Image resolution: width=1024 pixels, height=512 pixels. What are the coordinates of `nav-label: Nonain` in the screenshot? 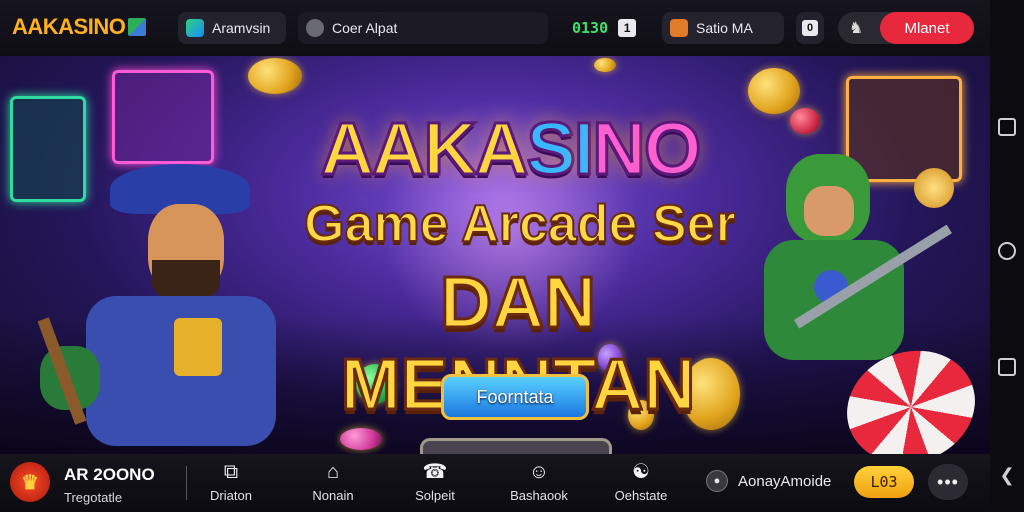 It's located at (333, 495).